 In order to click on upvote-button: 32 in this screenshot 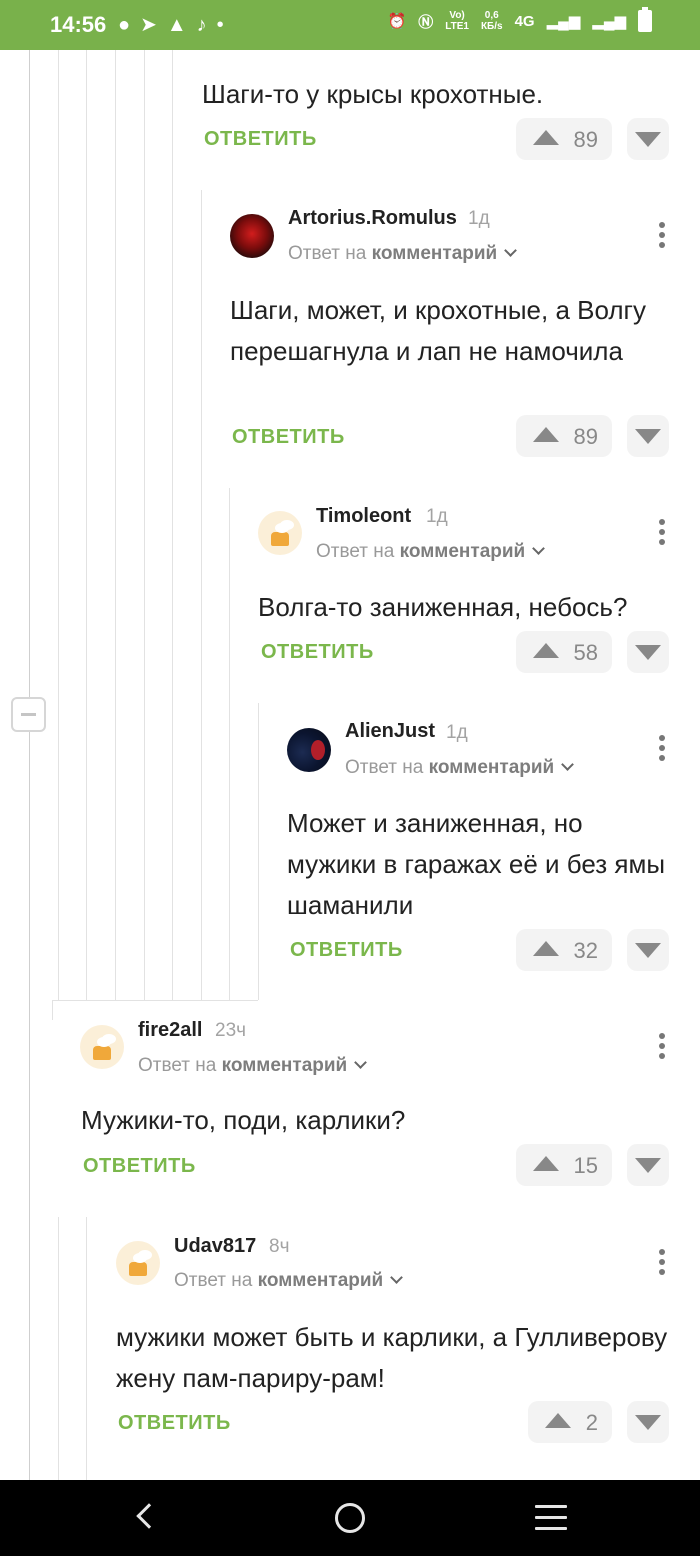, I will do `click(564, 950)`.